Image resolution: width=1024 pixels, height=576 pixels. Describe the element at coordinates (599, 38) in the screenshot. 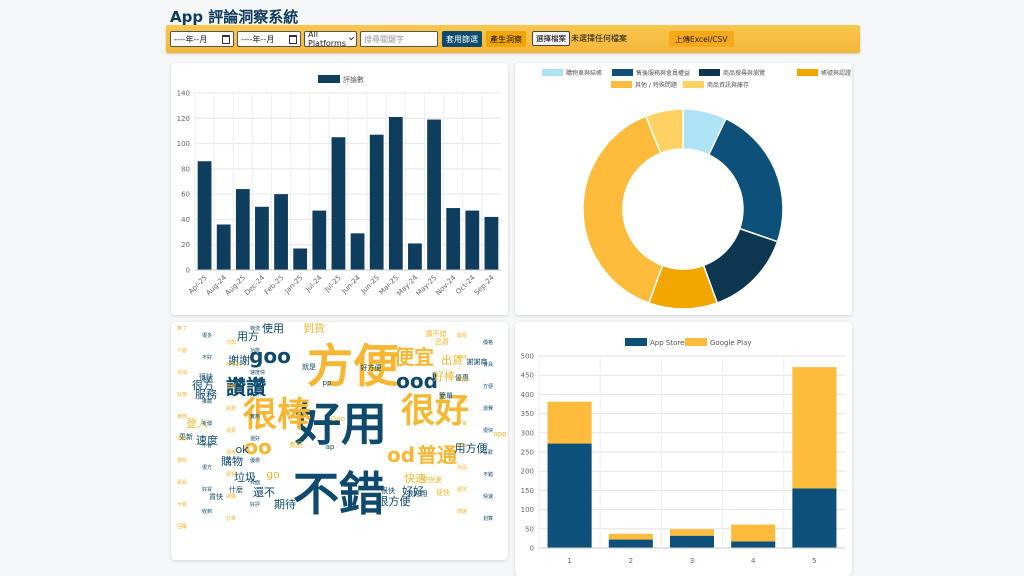

I see `file-status-text: 未選擇任何檔案` at that location.